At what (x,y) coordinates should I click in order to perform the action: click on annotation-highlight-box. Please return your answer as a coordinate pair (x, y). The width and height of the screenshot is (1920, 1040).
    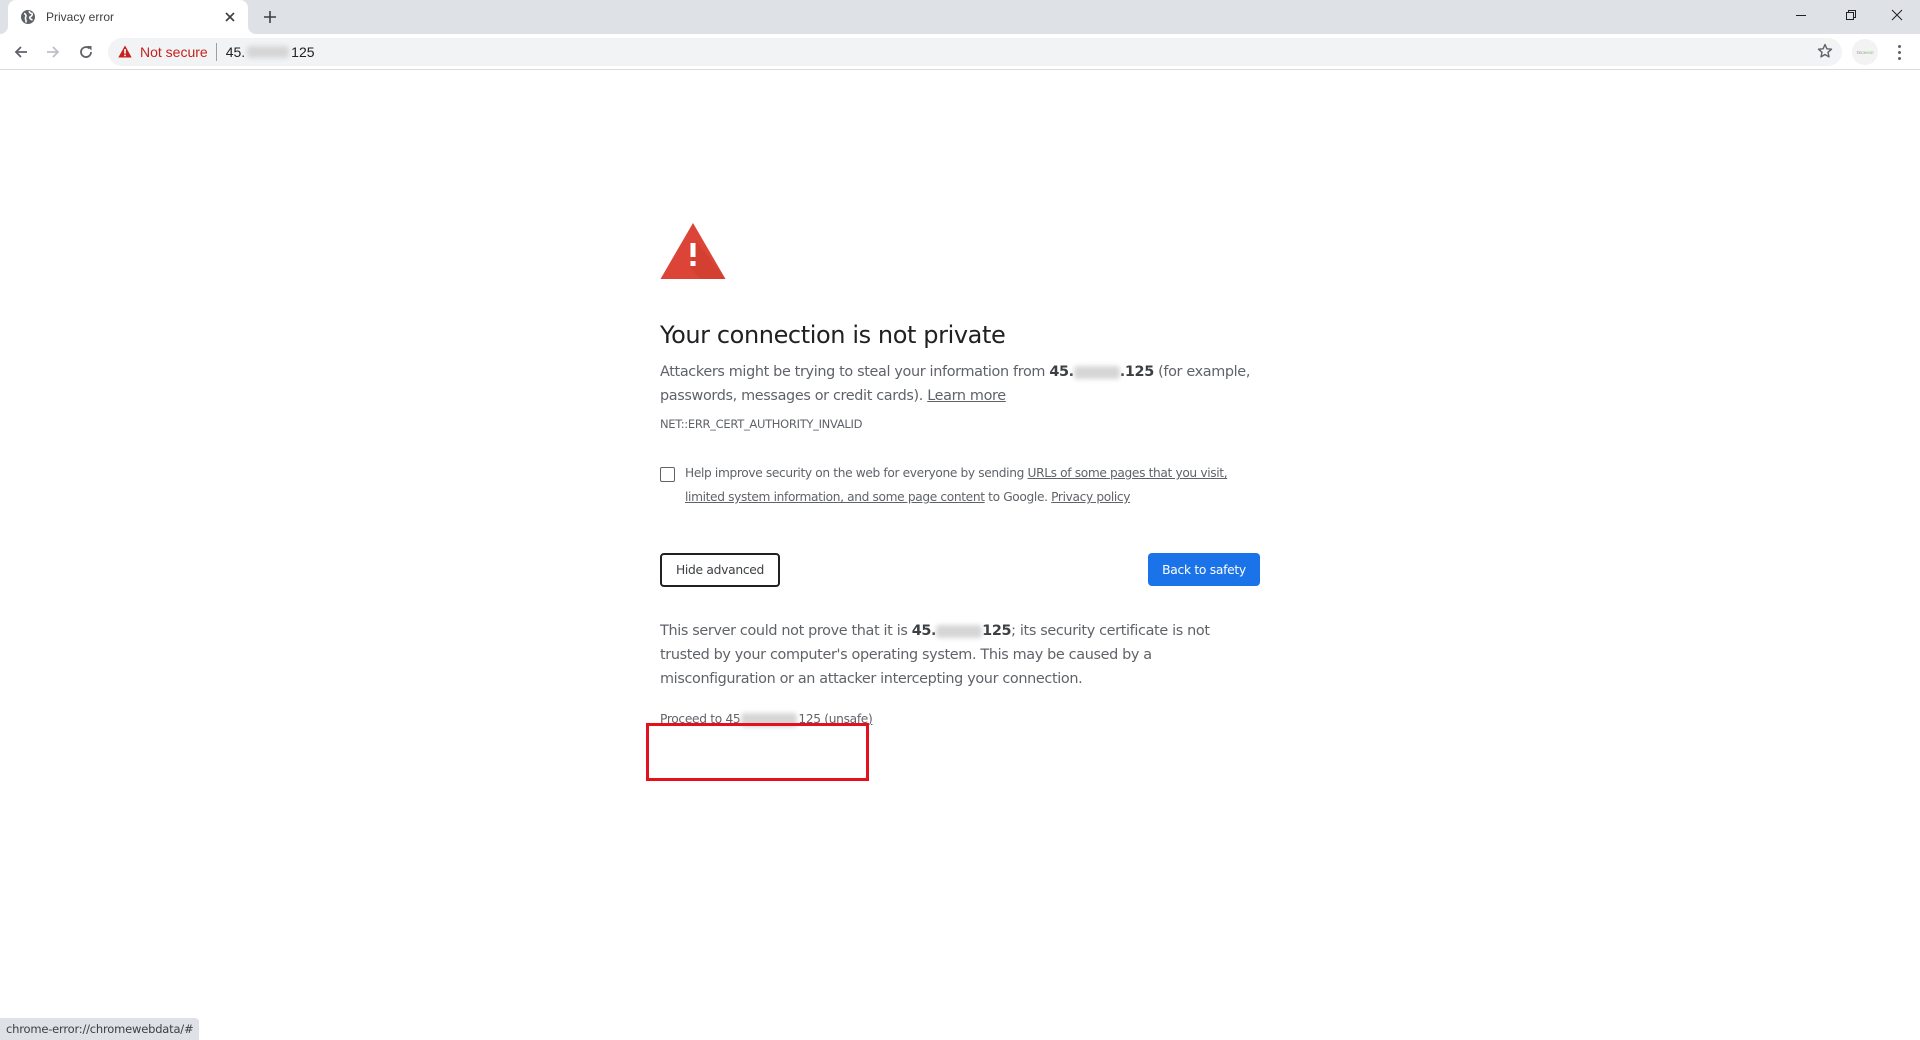
    Looking at the image, I should click on (757, 752).